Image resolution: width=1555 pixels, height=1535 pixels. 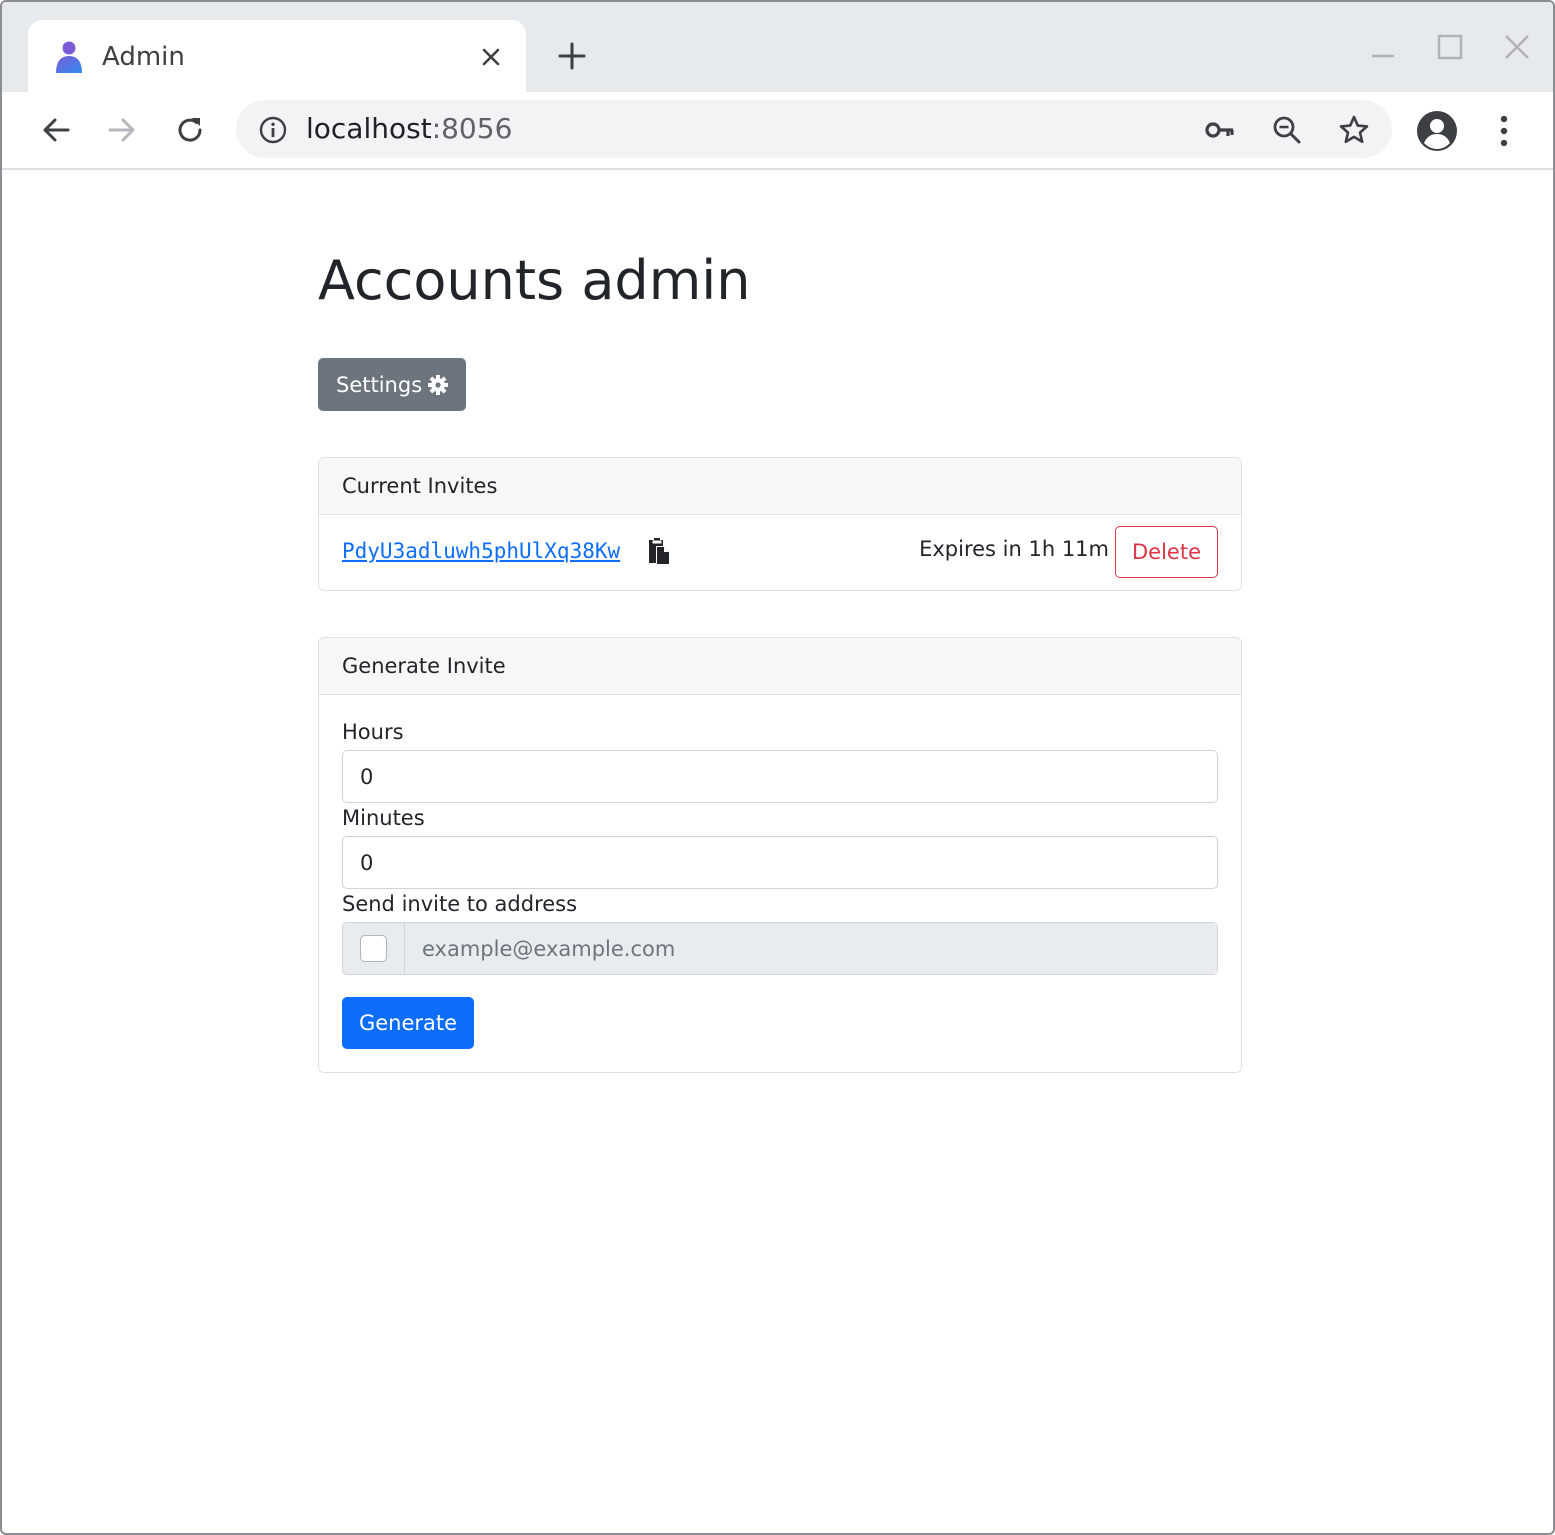 What do you see at coordinates (777, 47) in the screenshot?
I see `tab-strip: Admin` at bounding box center [777, 47].